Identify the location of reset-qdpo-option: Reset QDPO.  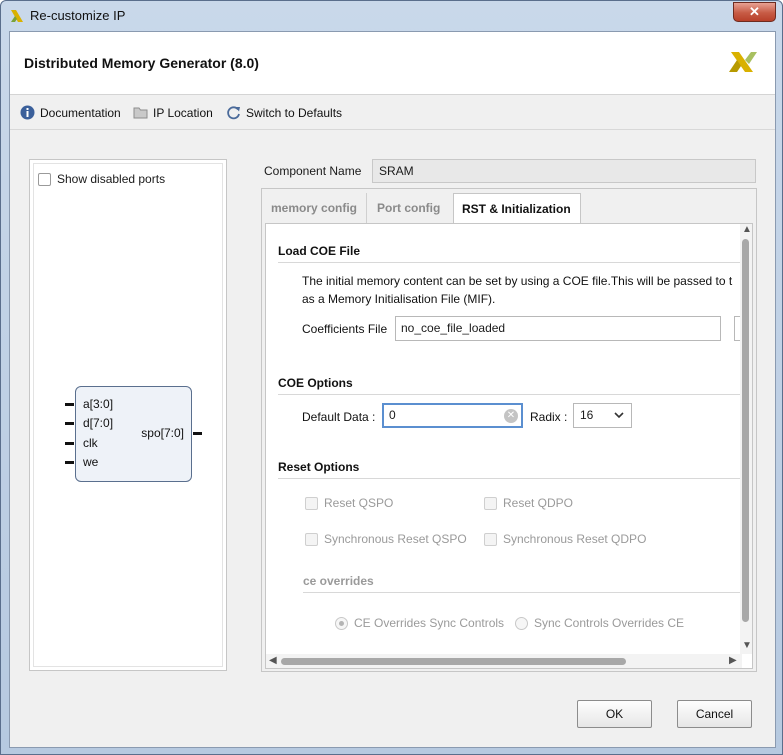
(528, 503).